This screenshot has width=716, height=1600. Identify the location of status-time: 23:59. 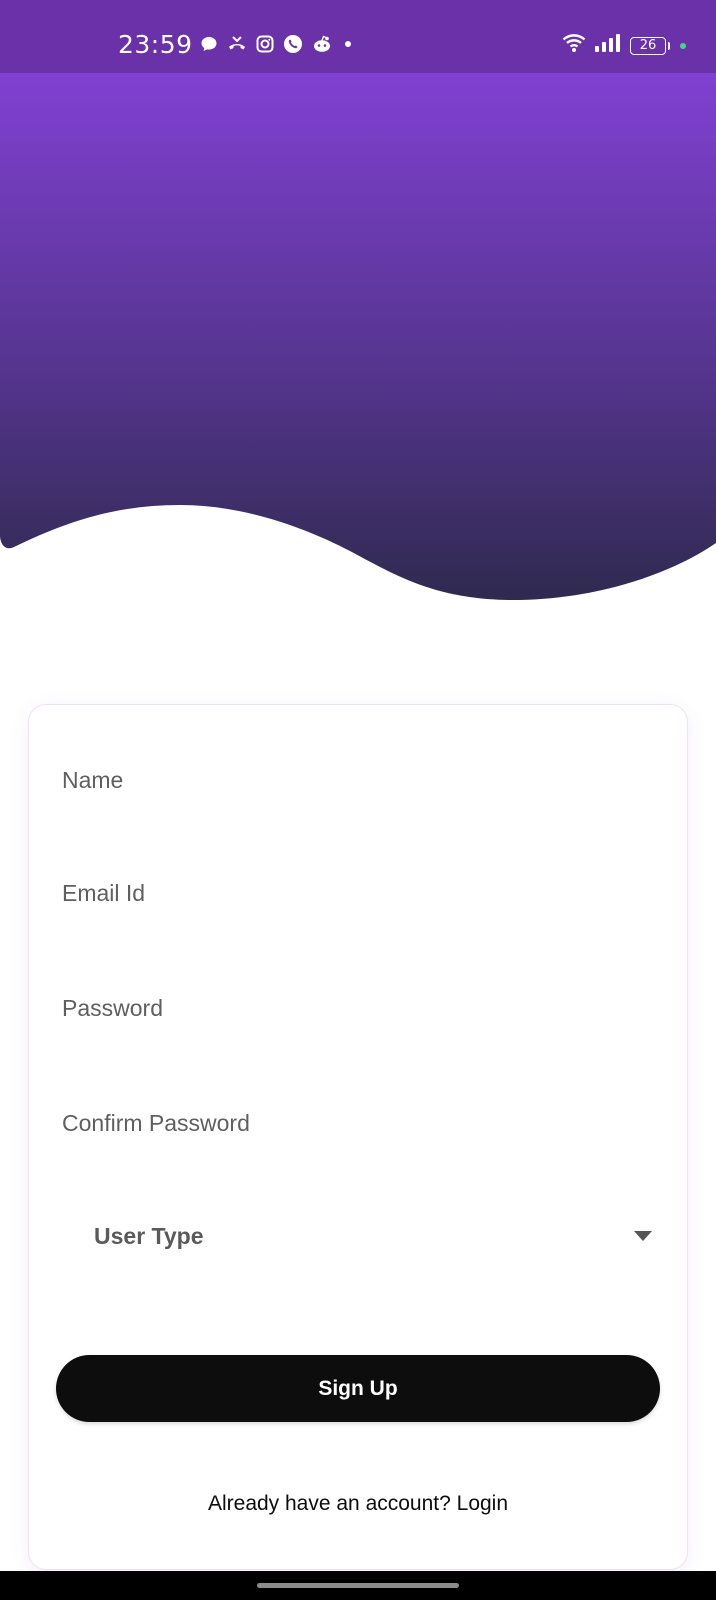
(155, 44).